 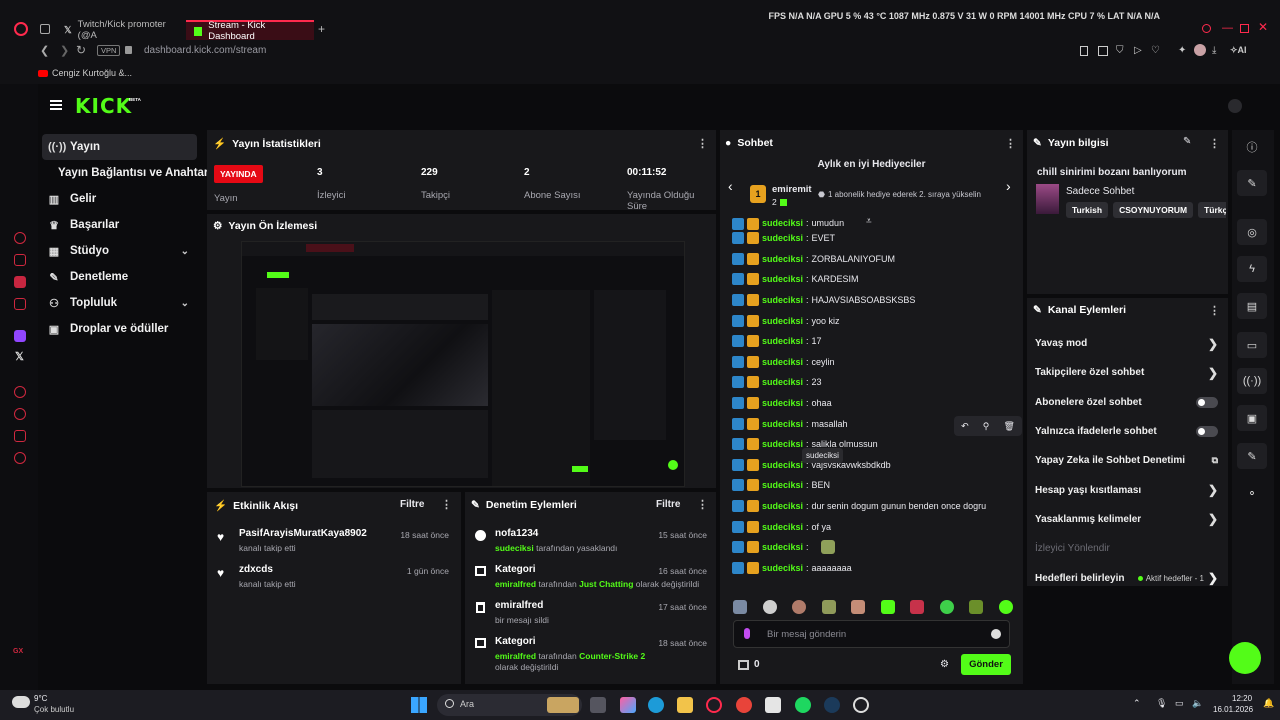 What do you see at coordinates (986, 426) in the screenshot?
I see `pin-icon: ⚲` at bounding box center [986, 426].